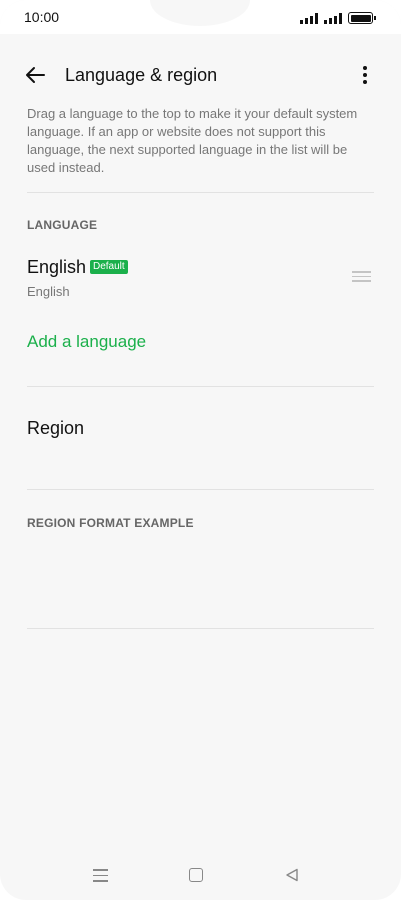  What do you see at coordinates (109, 267) in the screenshot?
I see `default-badge: Default` at bounding box center [109, 267].